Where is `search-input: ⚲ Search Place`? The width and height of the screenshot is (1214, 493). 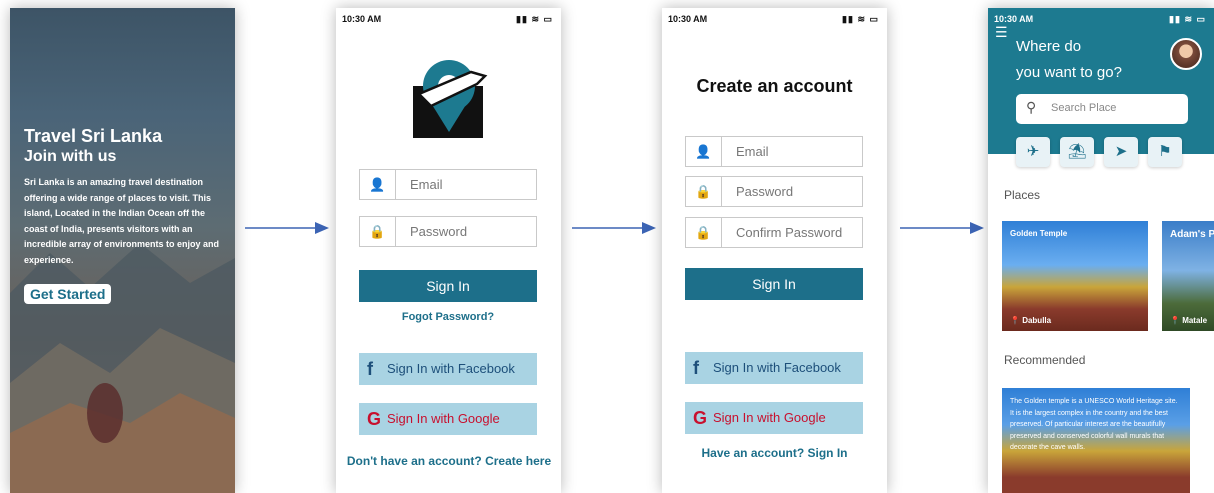 search-input: ⚲ Search Place is located at coordinates (1102, 109).